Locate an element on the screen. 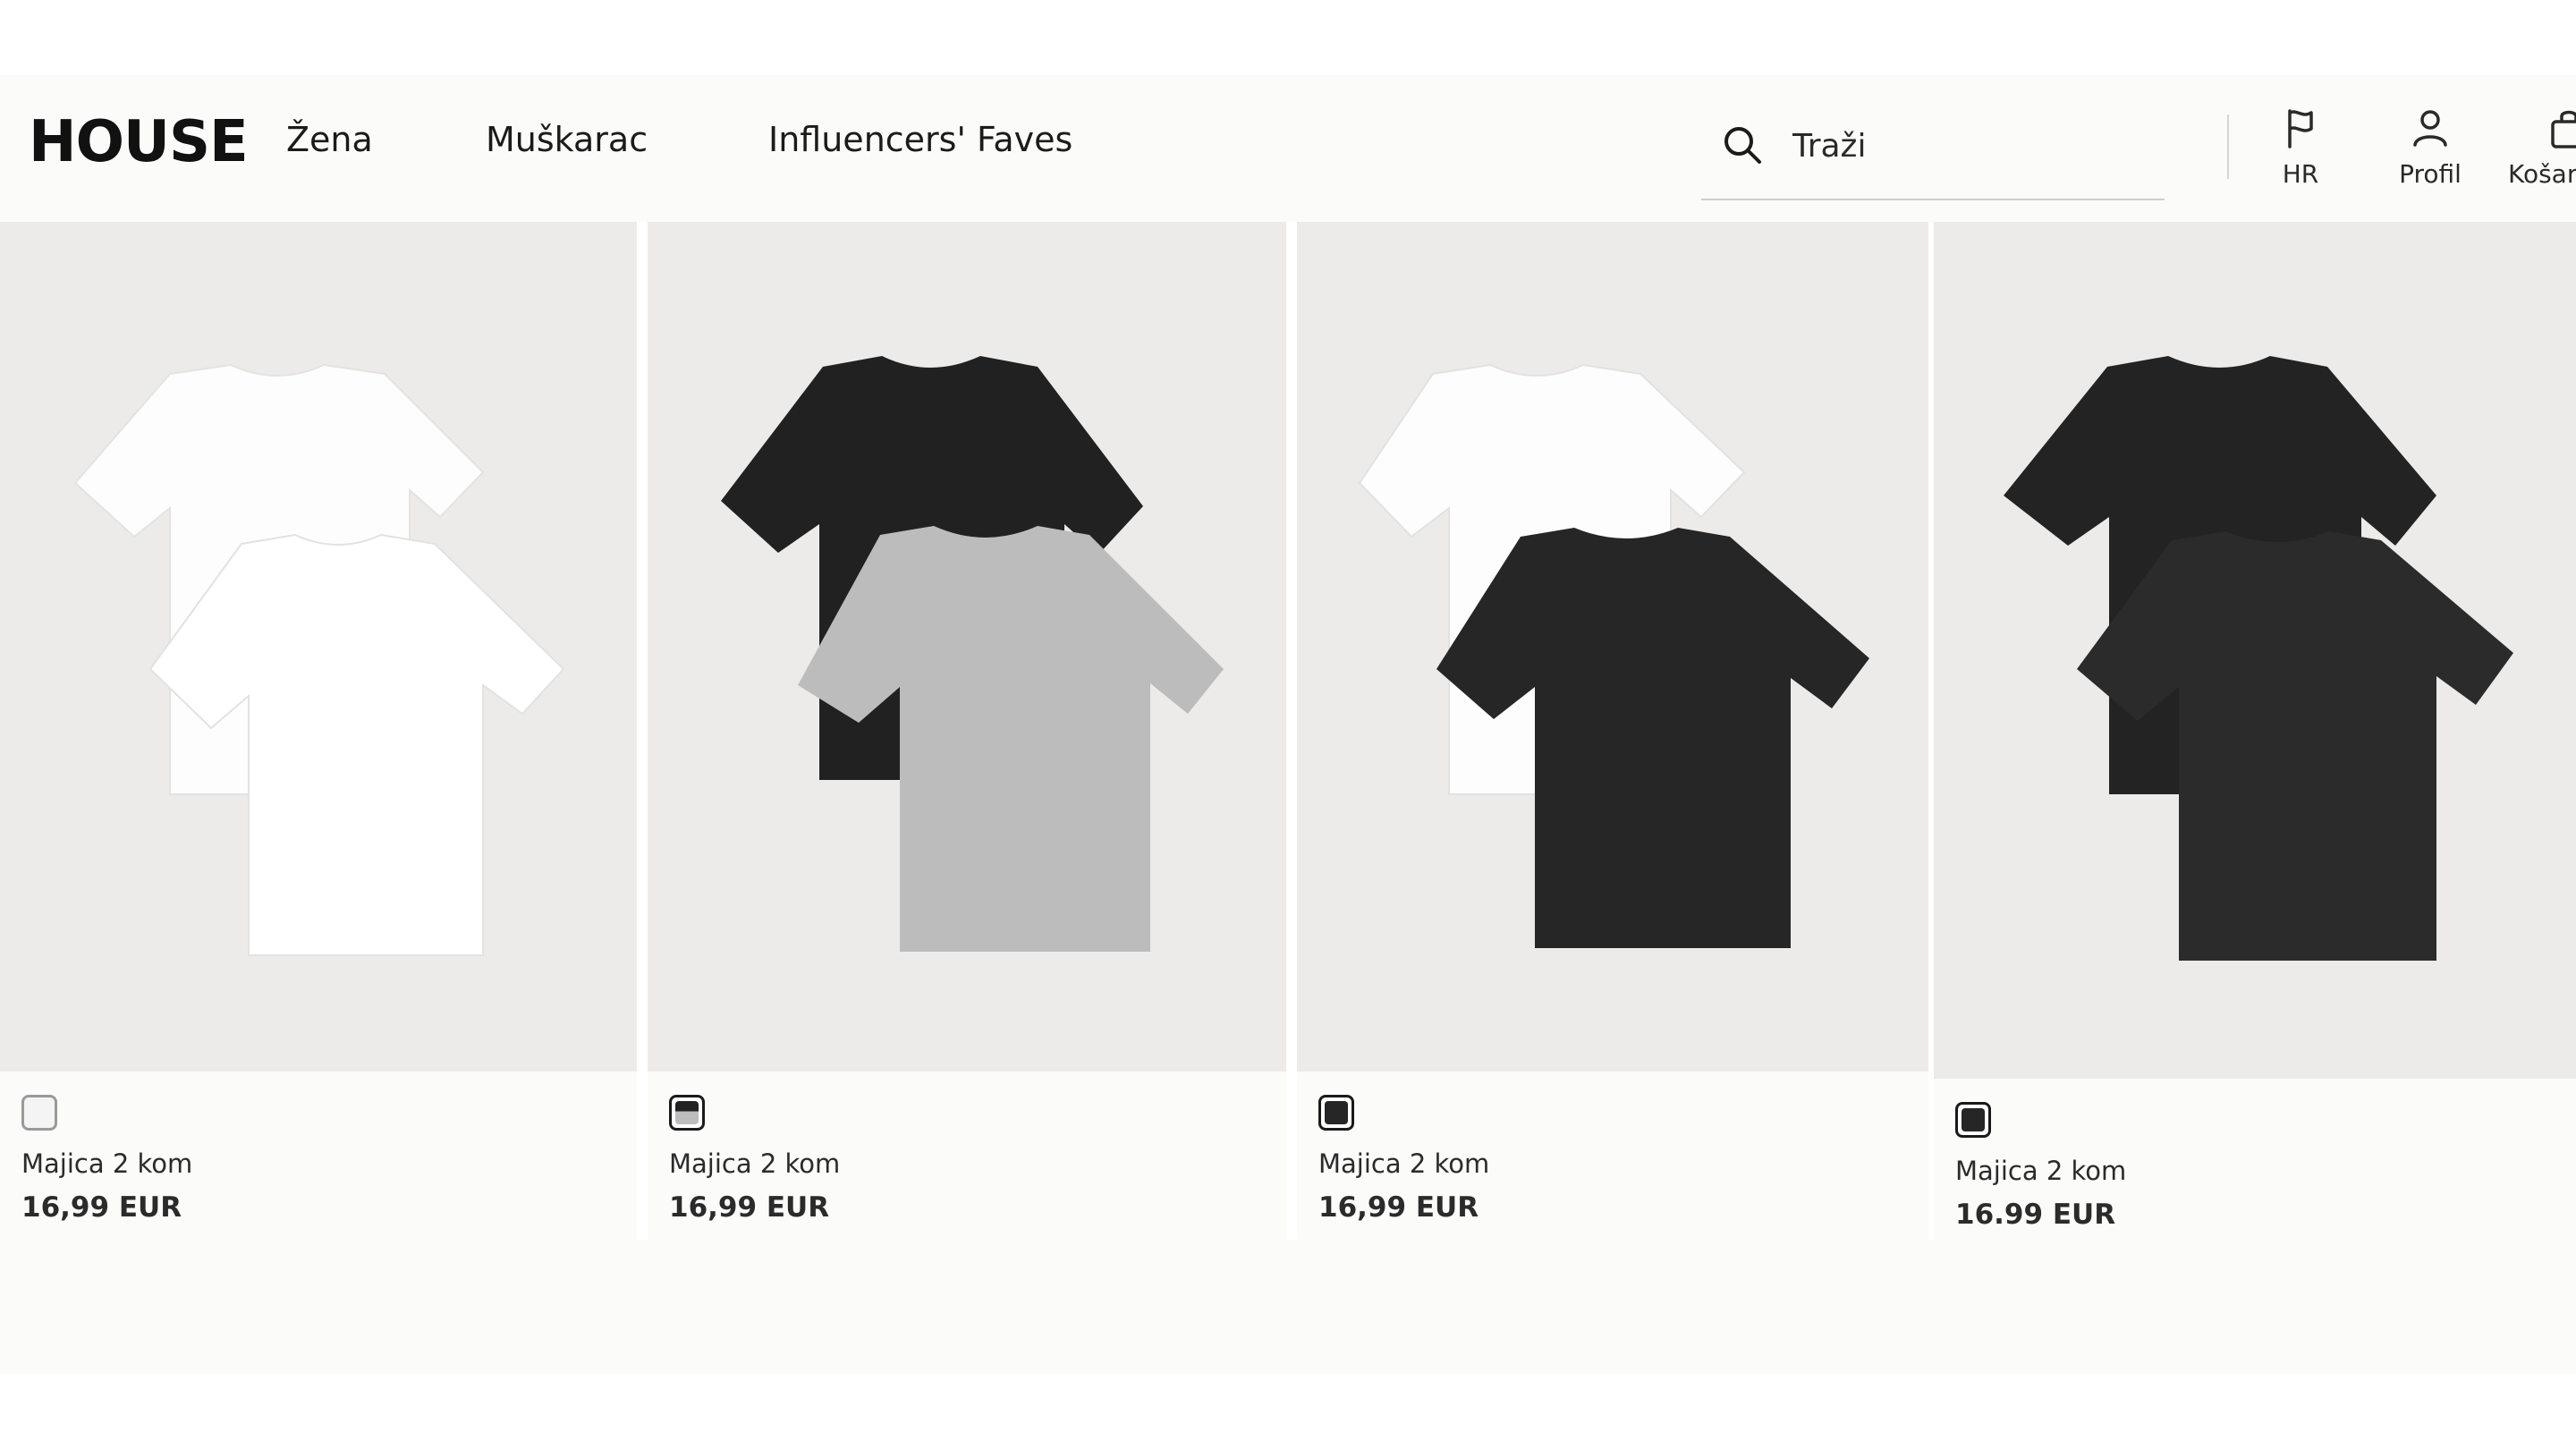 This screenshot has height=1449, width=2576. product-info: Majica 2 kom 16.99 EUR is located at coordinates (2255, 1159).